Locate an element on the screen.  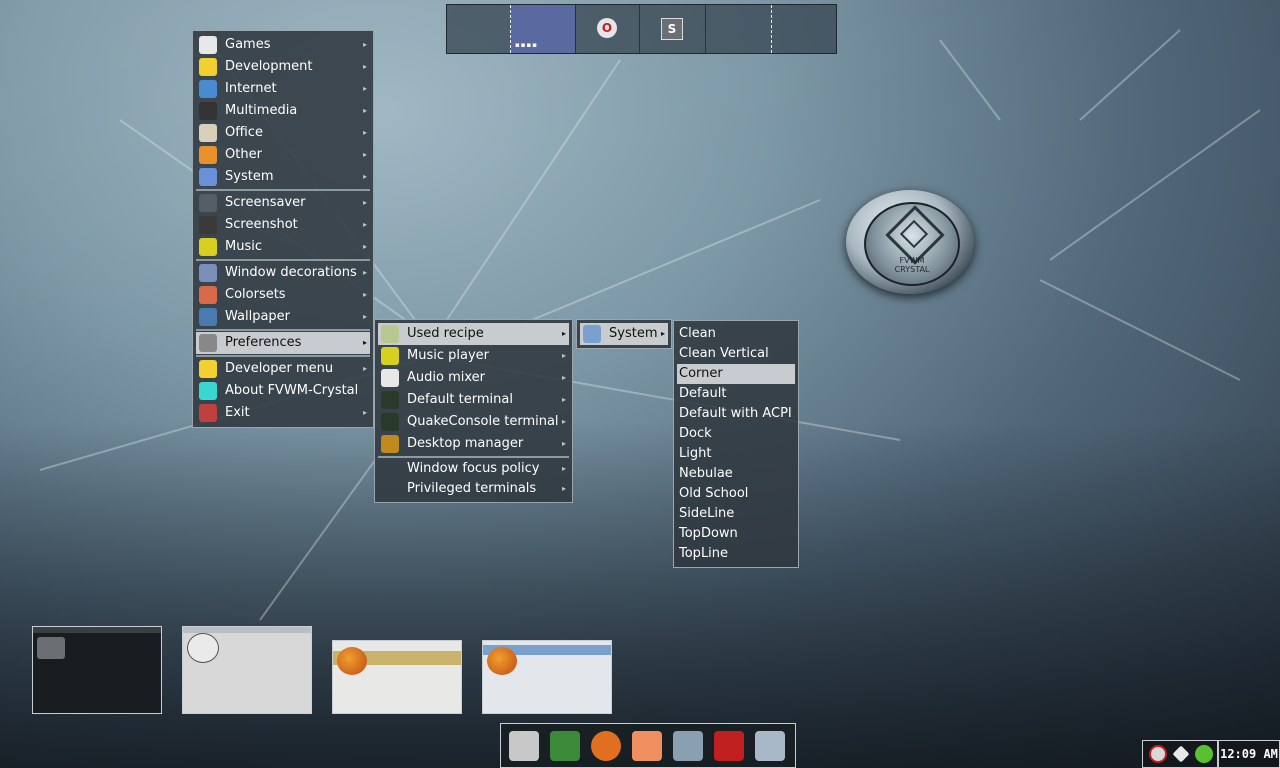
menu-item-screenshot: Screenshot ▸ is located at coordinates (283, 225).